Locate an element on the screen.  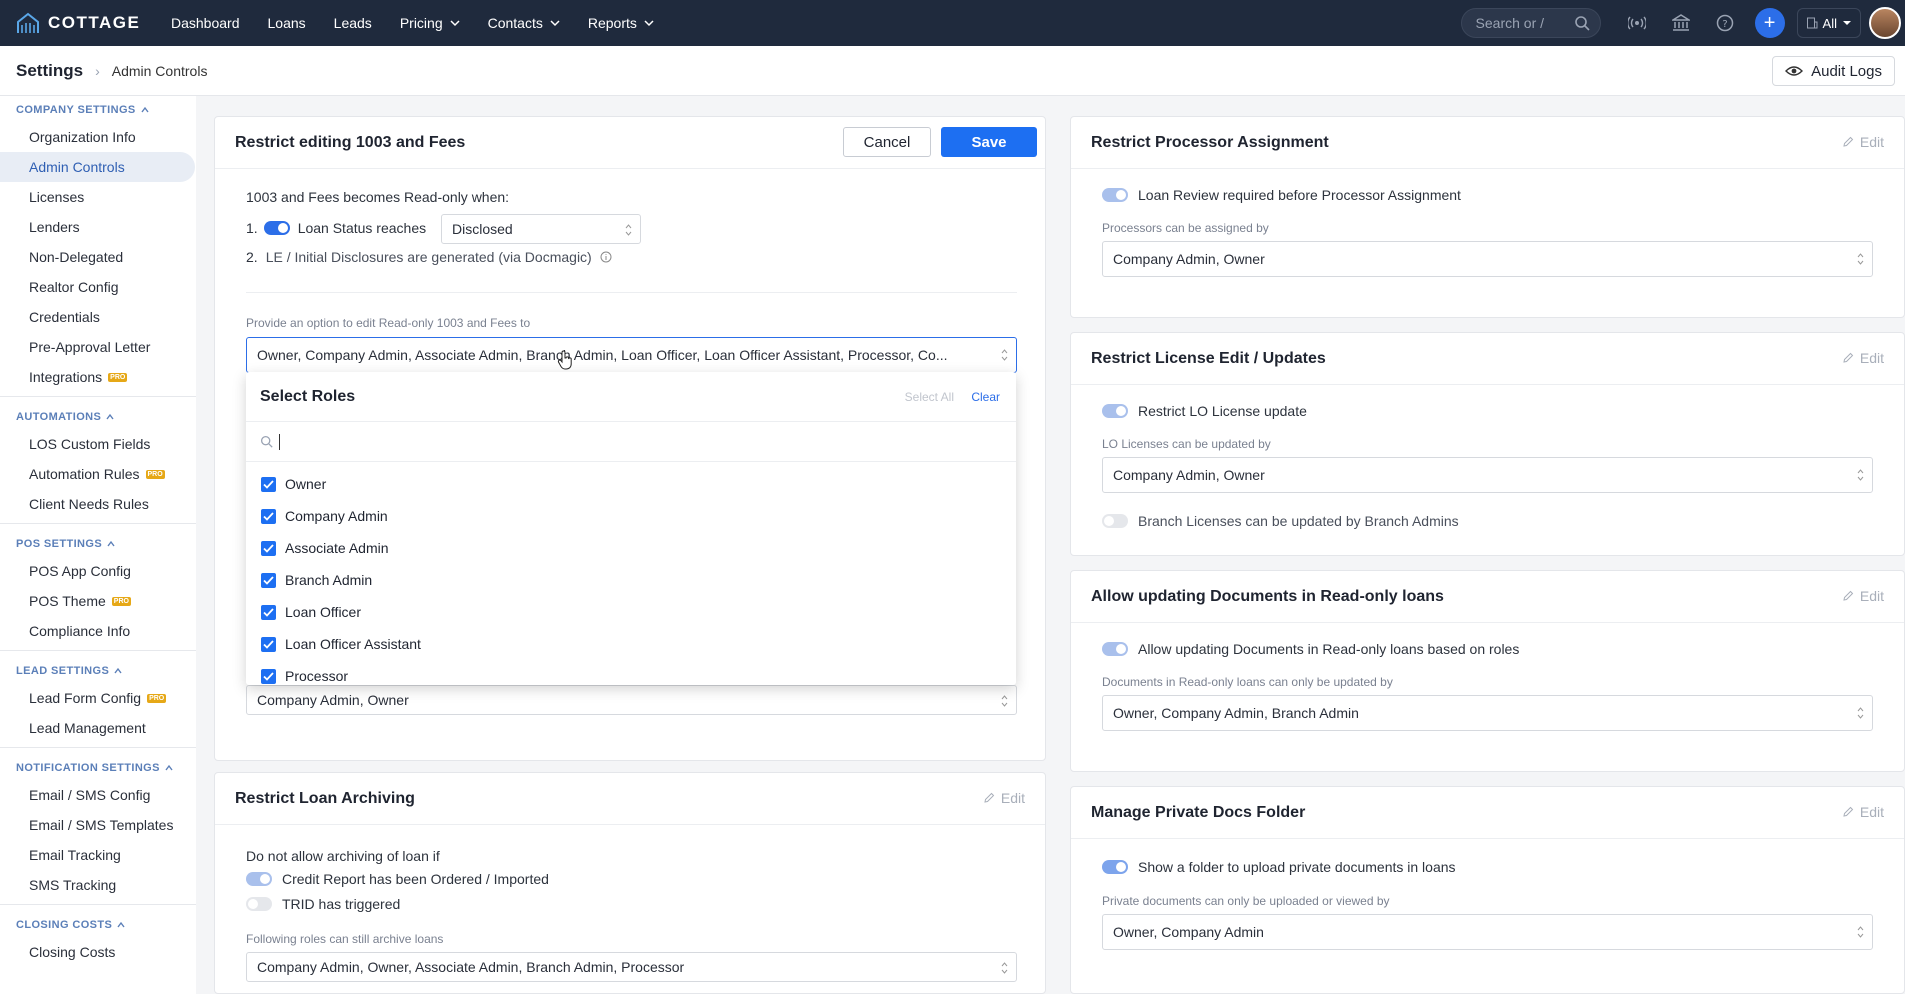
sidebar-item: Integrations PRO is located at coordinates (98, 377).